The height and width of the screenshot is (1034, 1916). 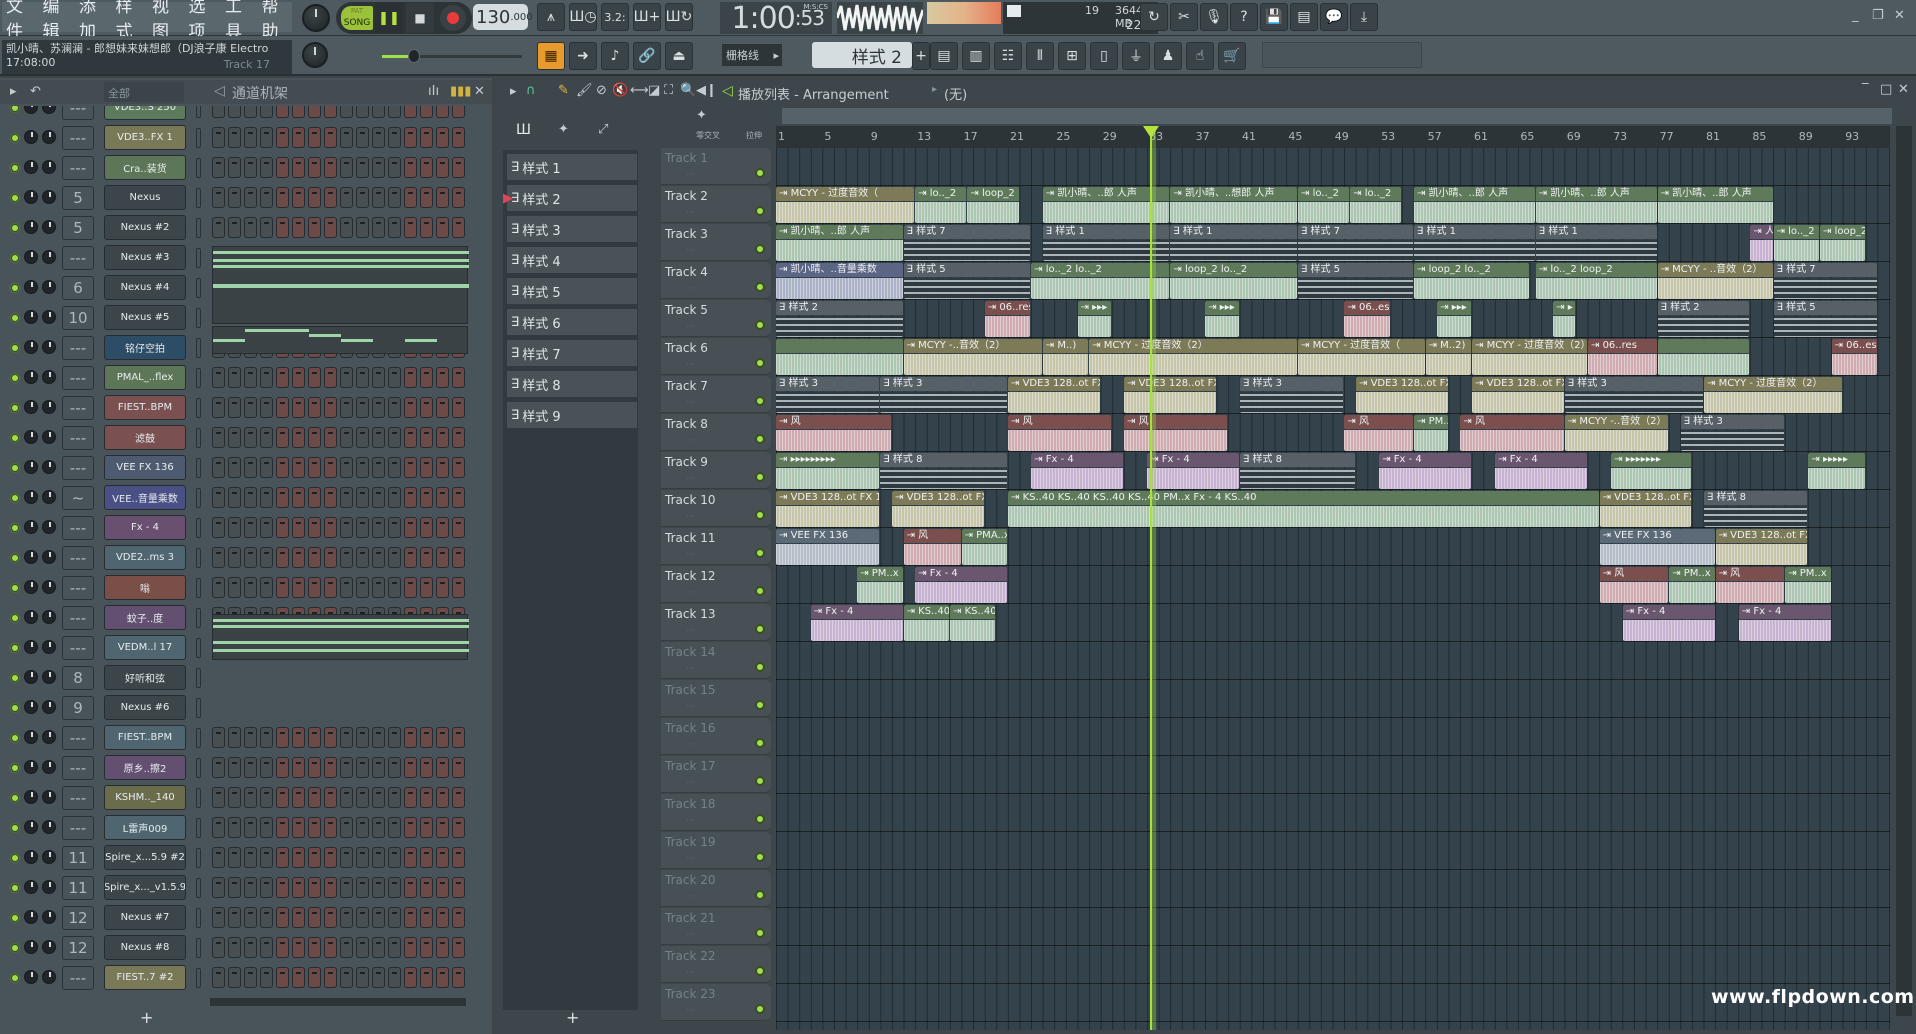 I want to click on record-button, so click(x=453, y=18).